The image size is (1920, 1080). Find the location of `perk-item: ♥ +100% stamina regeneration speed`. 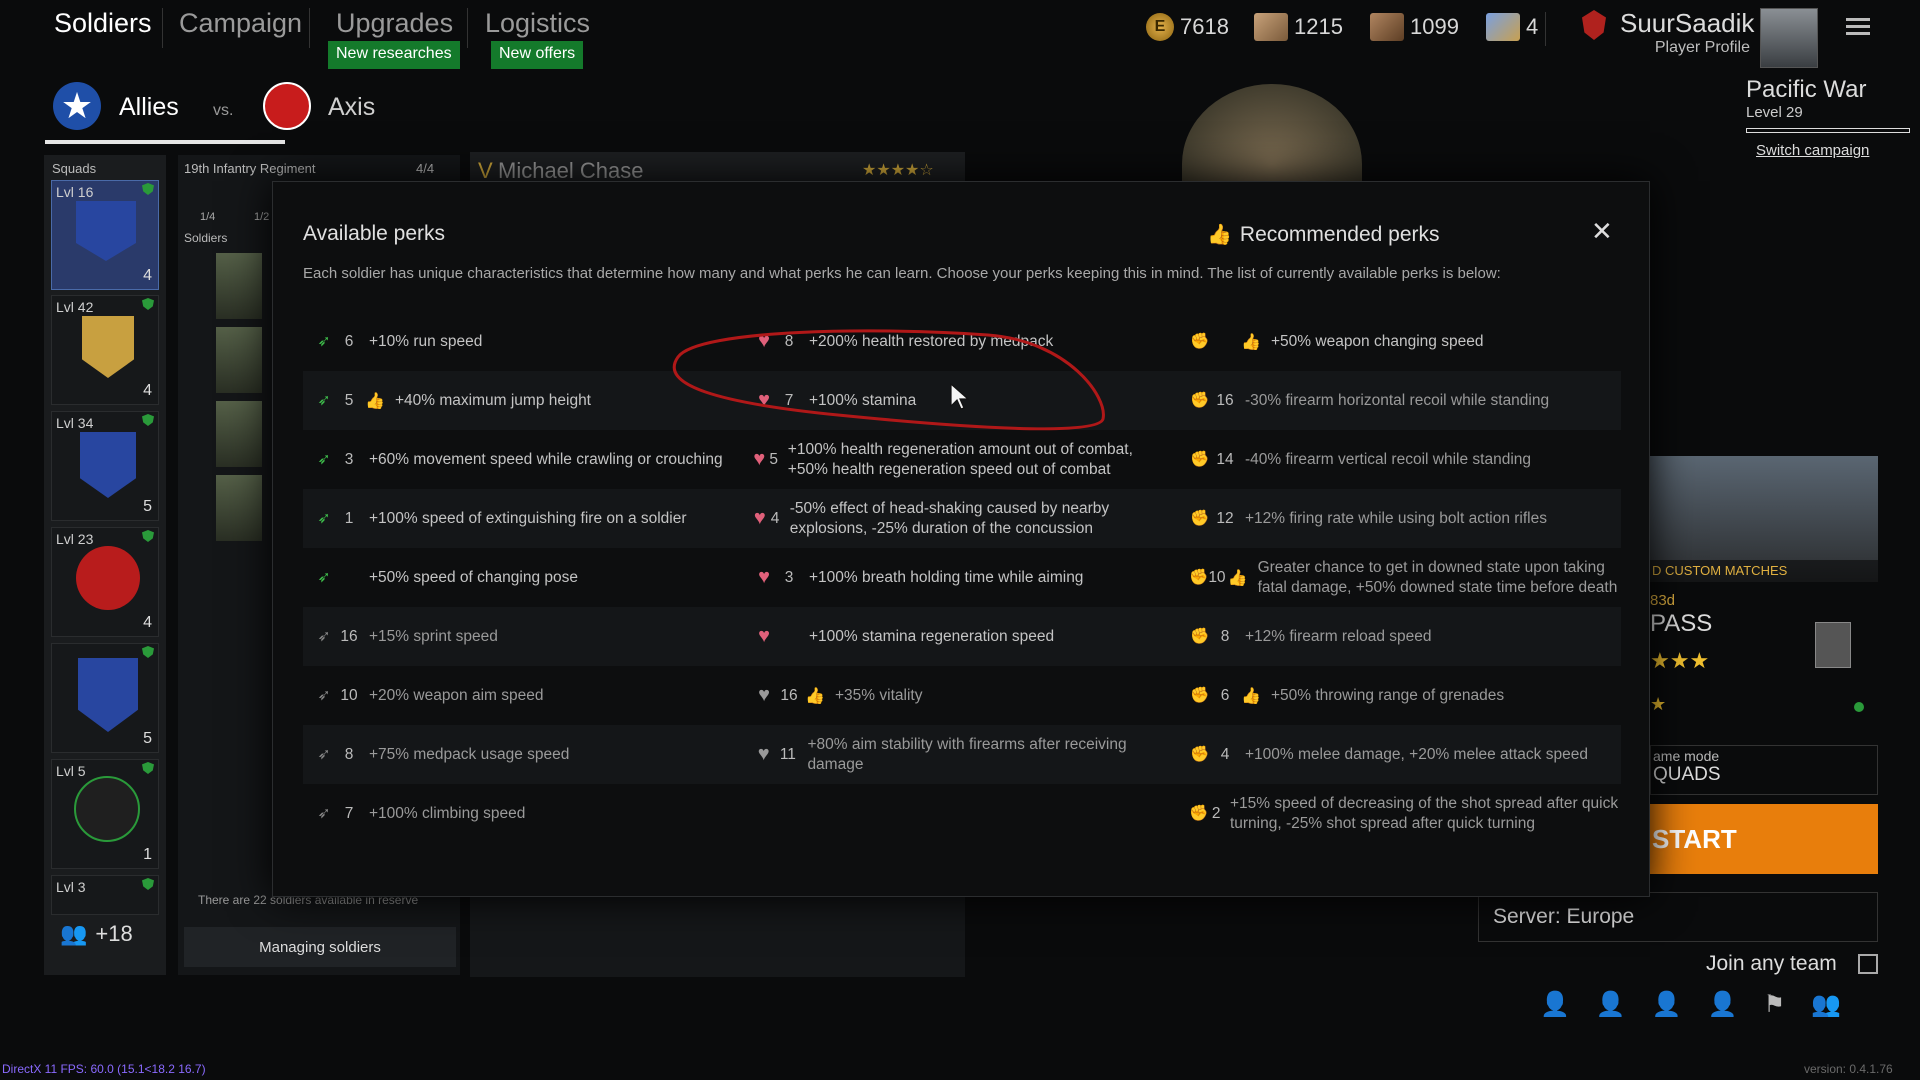

perk-item: ♥ +100% stamina regeneration speed is located at coordinates (959, 636).